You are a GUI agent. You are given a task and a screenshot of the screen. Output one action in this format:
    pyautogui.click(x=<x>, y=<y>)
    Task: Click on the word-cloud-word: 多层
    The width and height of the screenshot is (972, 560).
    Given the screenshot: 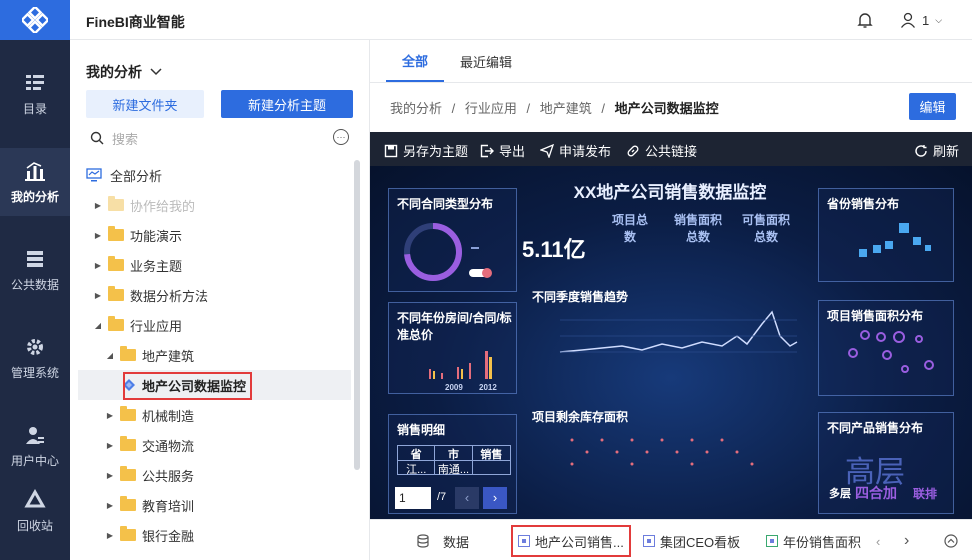 What is the action you would take?
    pyautogui.click(x=840, y=494)
    